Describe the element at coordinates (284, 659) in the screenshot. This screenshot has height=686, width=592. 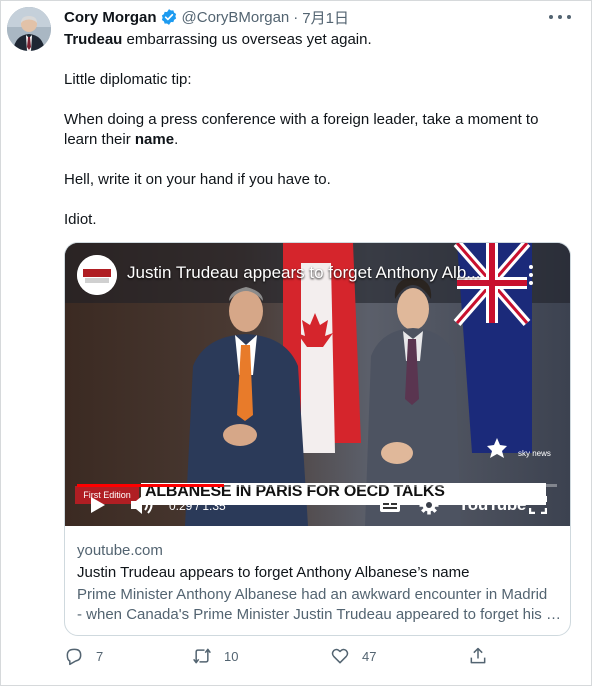
I see `tweet-actions: 7 10 47` at that location.